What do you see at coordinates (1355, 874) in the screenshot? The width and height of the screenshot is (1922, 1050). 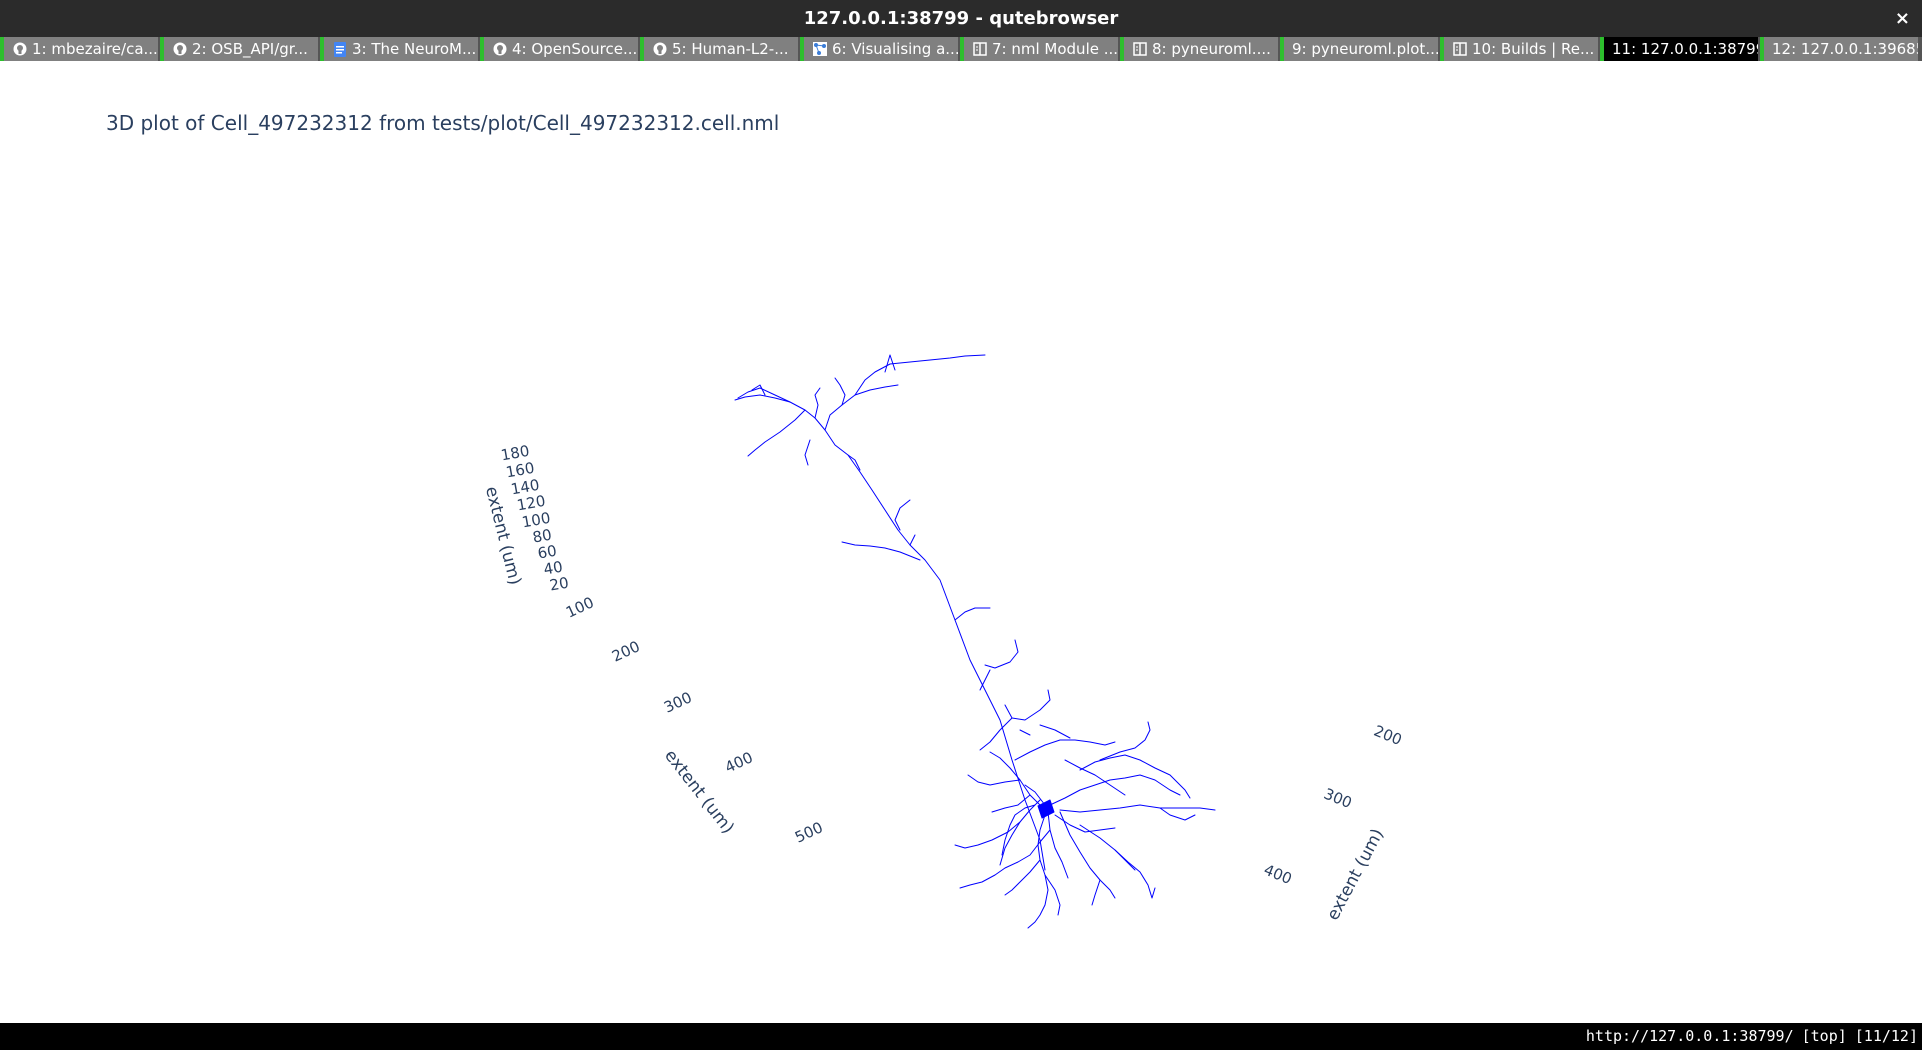 I see `y-axis-title: extent (um)` at bounding box center [1355, 874].